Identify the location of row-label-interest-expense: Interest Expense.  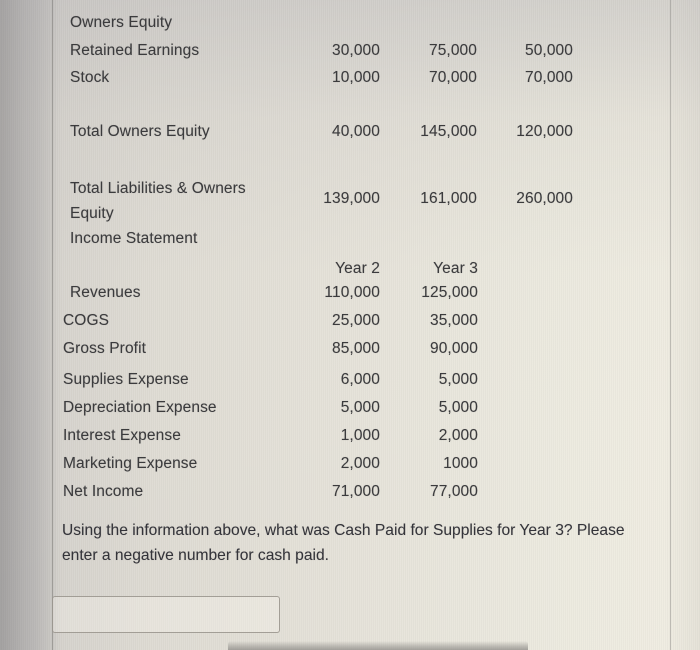
(122, 435).